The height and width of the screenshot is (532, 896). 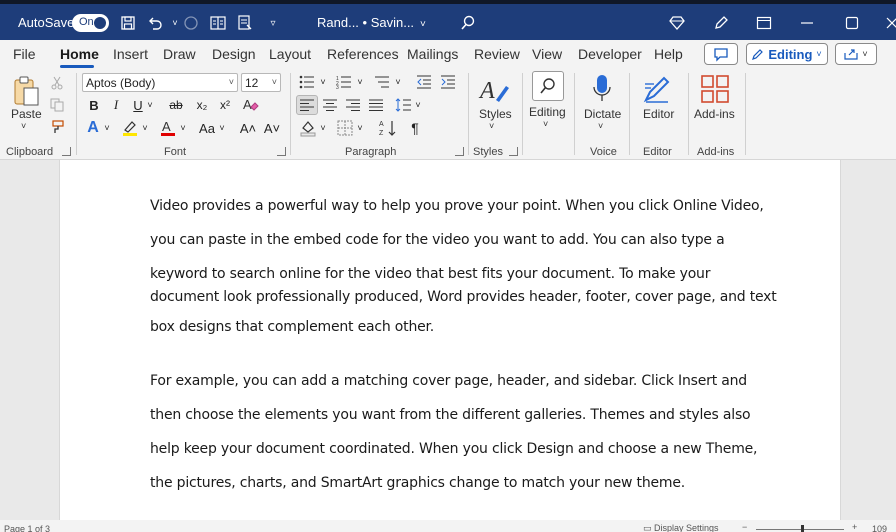 What do you see at coordinates (854, 527) in the screenshot?
I see `zoom-in-icon: +` at bounding box center [854, 527].